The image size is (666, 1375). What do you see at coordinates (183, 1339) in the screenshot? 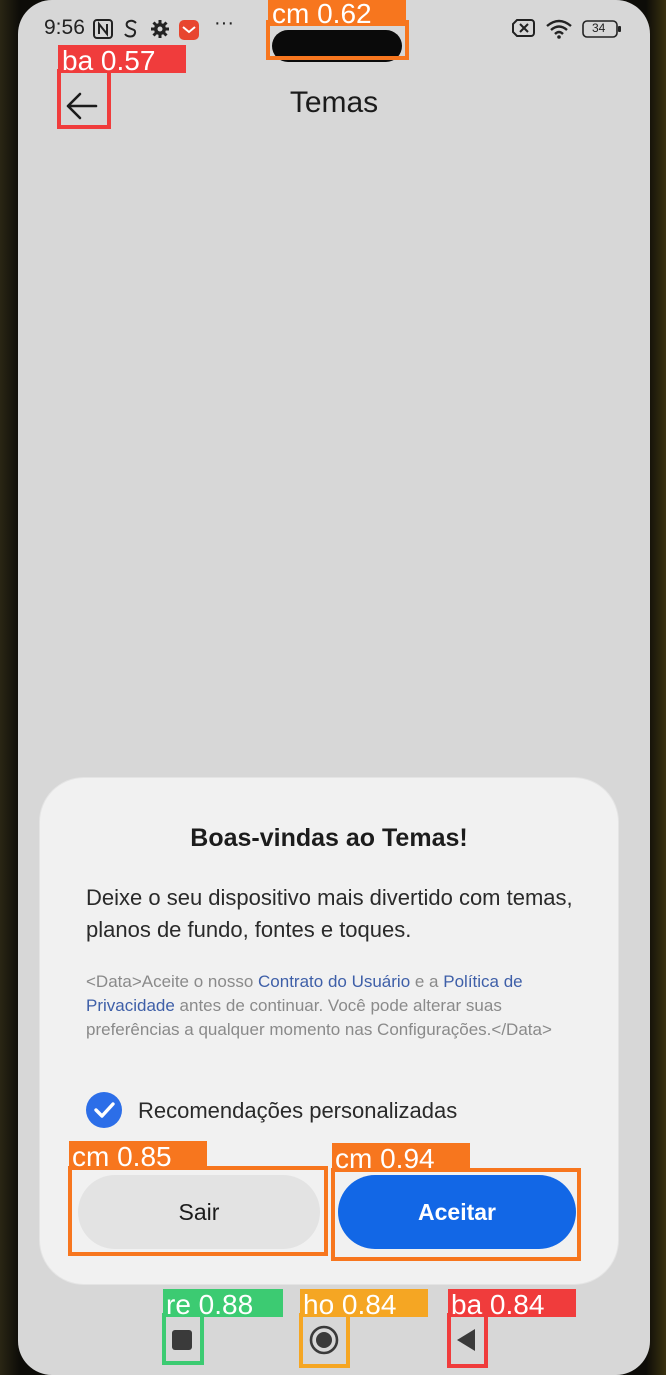
I see `bbox-recents` at bounding box center [183, 1339].